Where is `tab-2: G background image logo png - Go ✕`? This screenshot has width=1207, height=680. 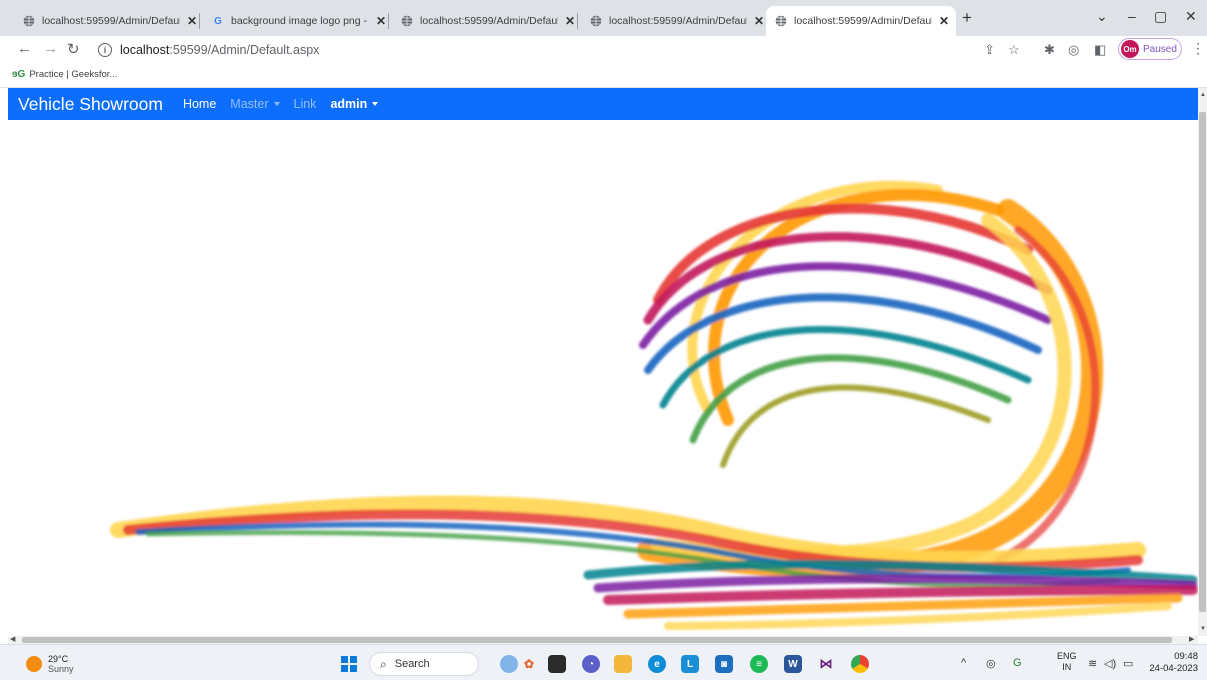 tab-2: G background image logo png - Go ✕ is located at coordinates (296, 21).